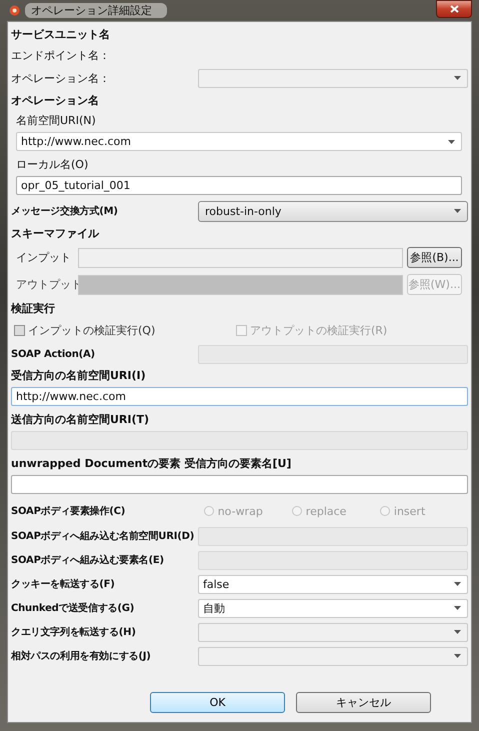 The image size is (479, 731). Describe the element at coordinates (333, 584) in the screenshot. I see `combo-box: false` at that location.